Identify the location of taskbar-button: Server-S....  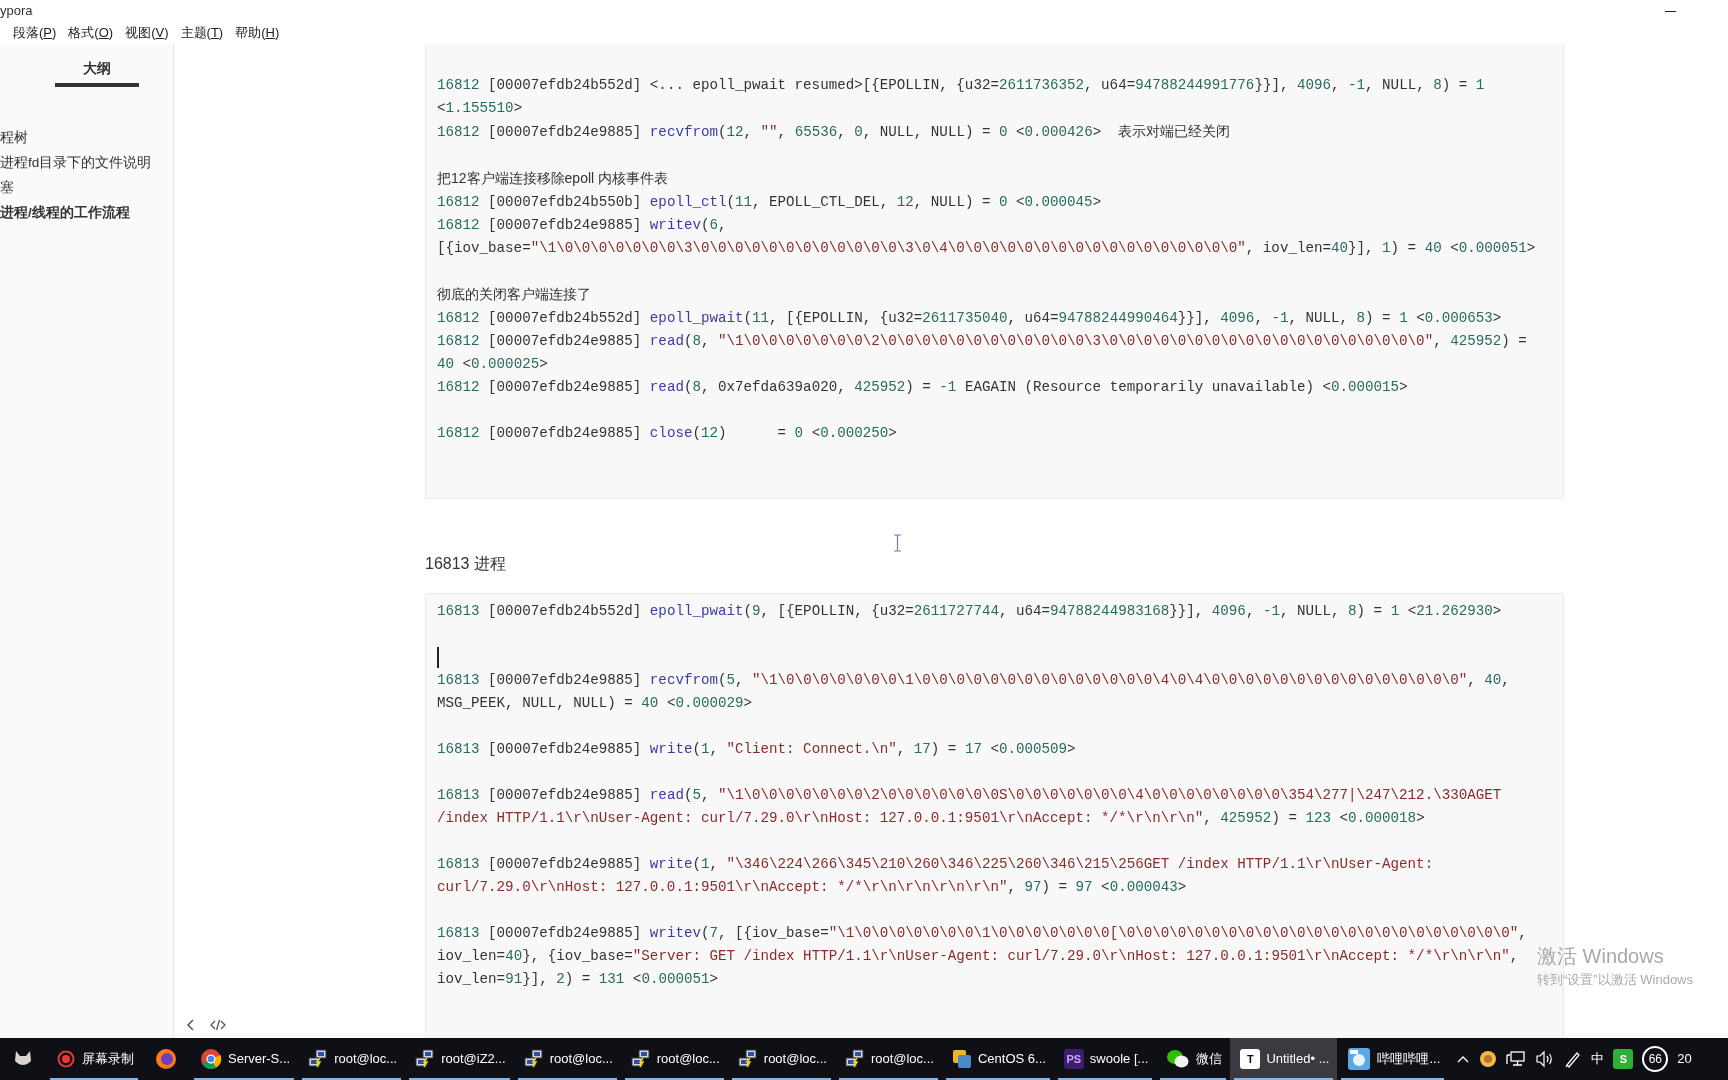
(244, 1059).